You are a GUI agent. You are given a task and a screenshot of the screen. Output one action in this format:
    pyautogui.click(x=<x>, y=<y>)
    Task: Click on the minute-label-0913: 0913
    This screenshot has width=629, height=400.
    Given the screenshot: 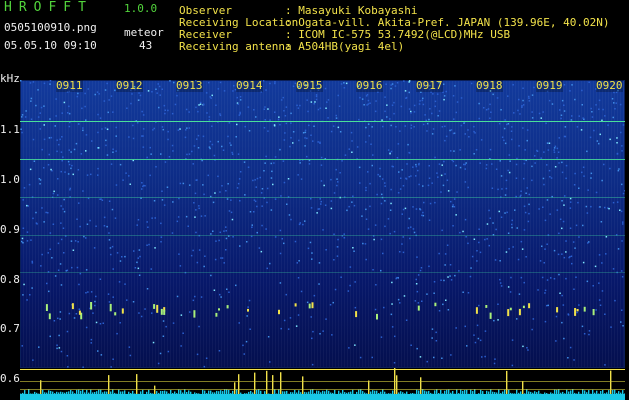 What is the action you would take?
    pyautogui.click(x=189, y=85)
    